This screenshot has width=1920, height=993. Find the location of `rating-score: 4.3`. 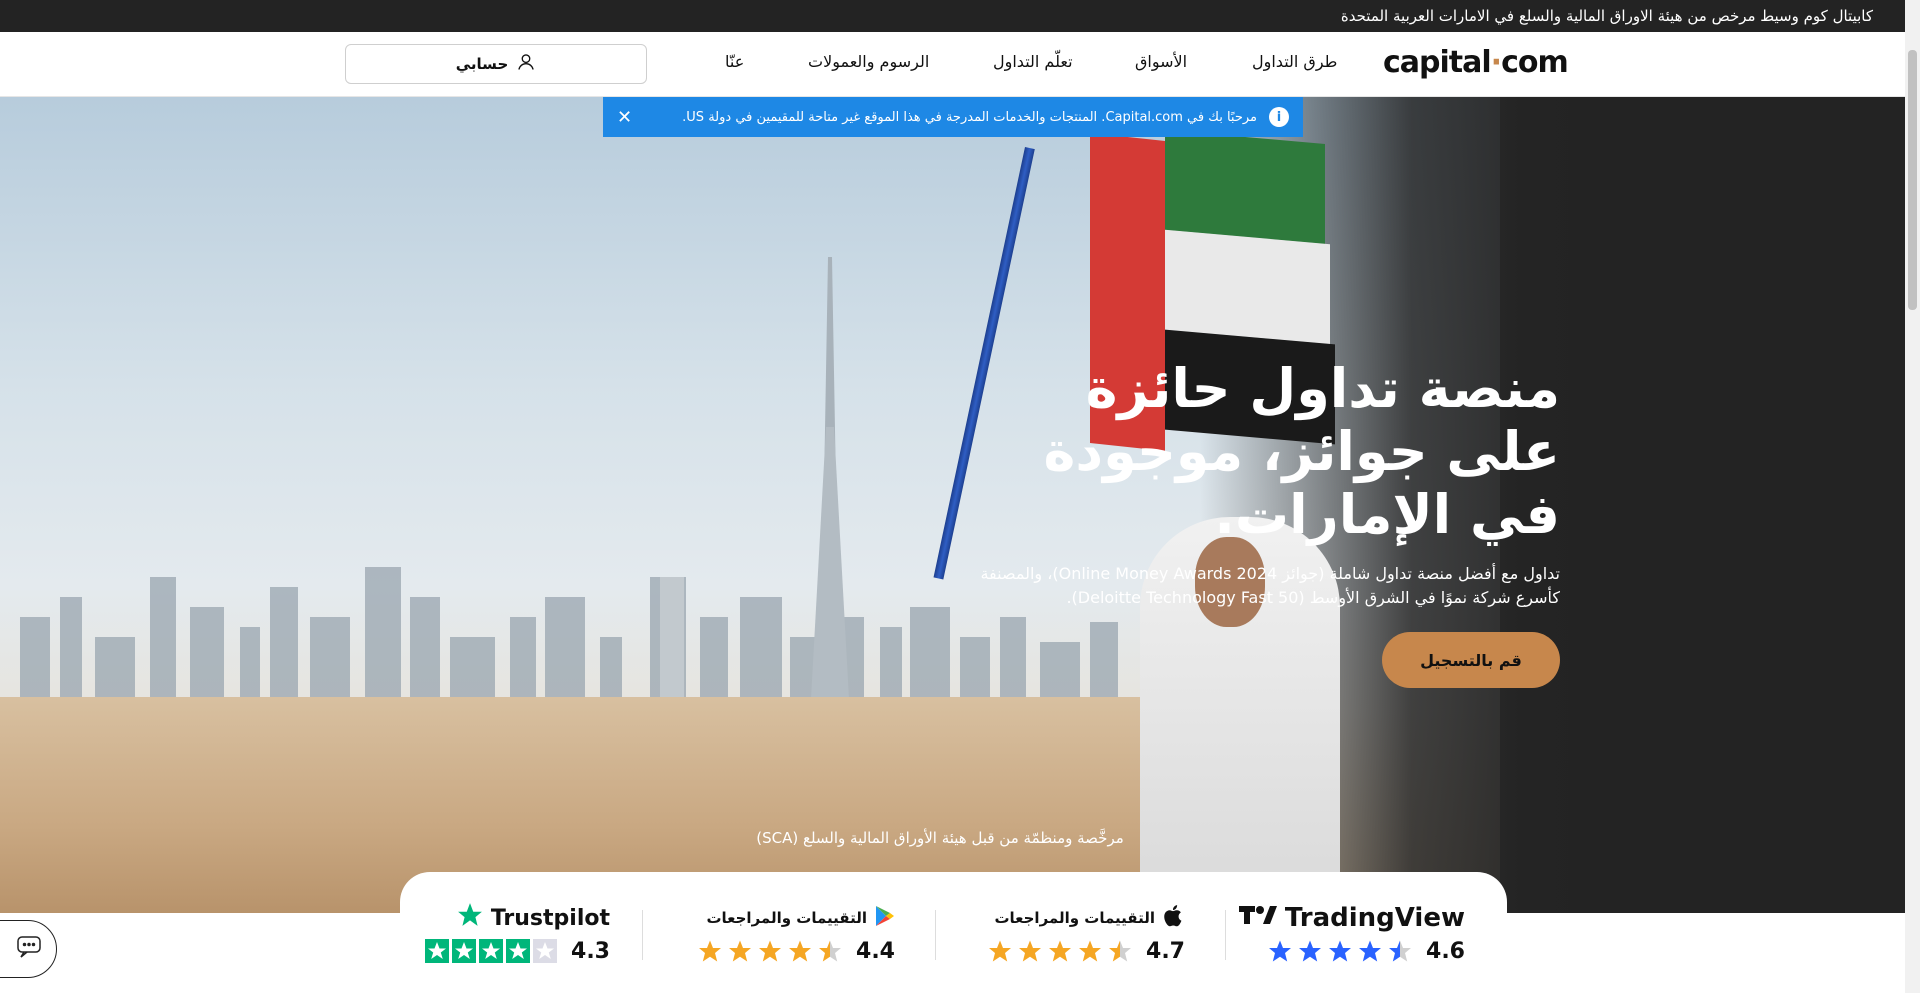

rating-score: 4.3 is located at coordinates (590, 951).